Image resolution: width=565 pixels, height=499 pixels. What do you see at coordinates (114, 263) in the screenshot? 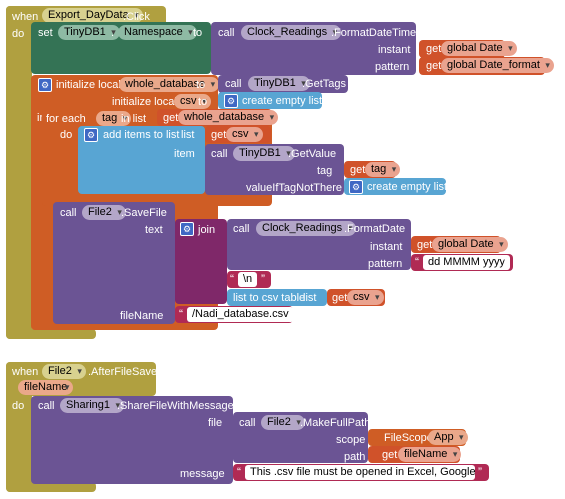
I see `savefile-block` at bounding box center [114, 263].